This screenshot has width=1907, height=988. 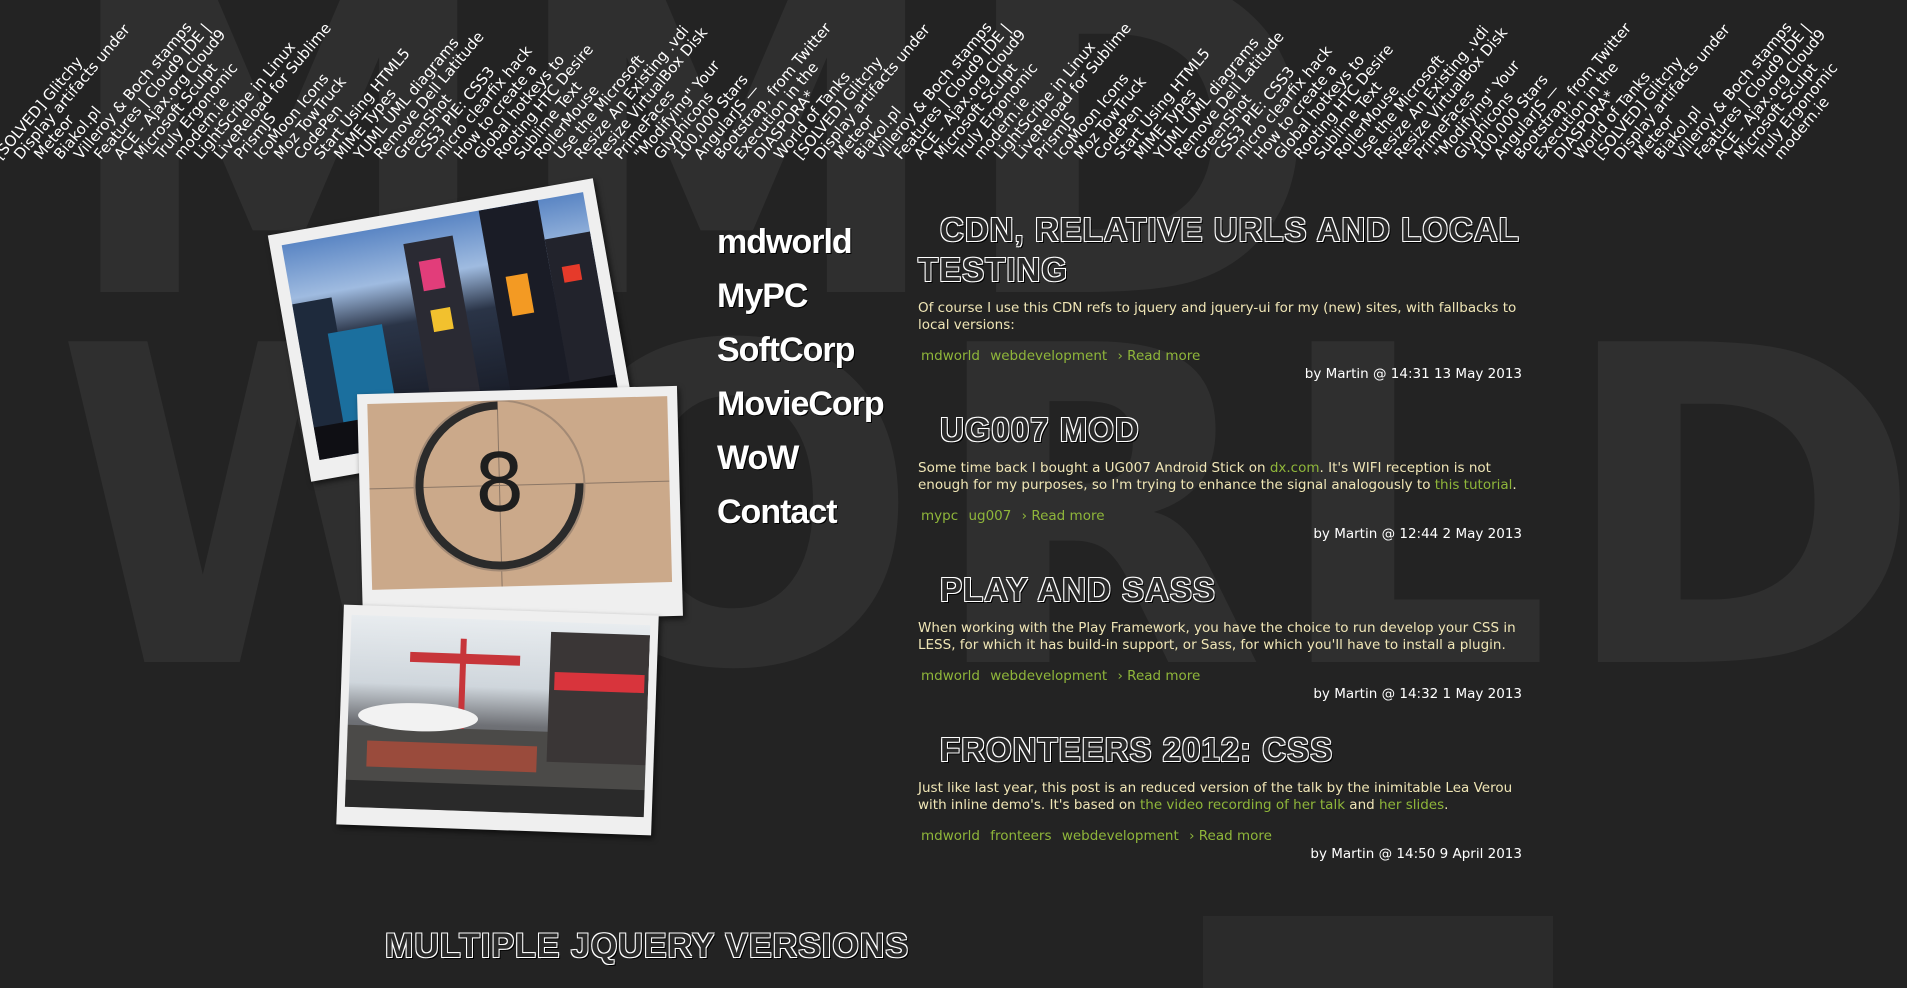 I want to click on countdown-illustration: 8, so click(x=519, y=493).